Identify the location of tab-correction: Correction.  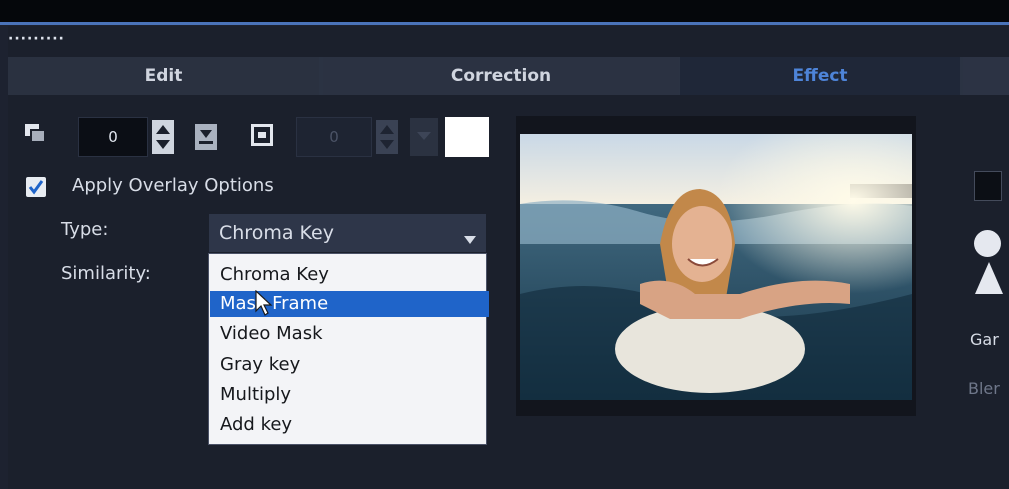
(501, 76).